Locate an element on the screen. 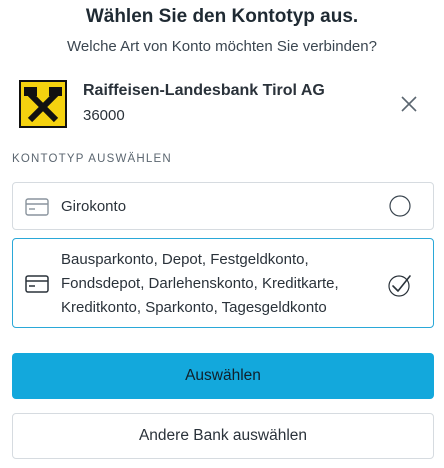  select-button: Auswählen is located at coordinates (223, 376).